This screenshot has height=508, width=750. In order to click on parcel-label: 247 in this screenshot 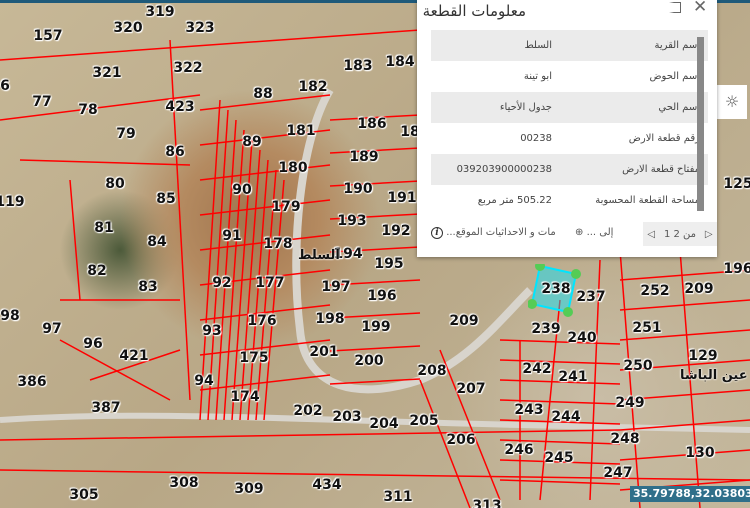, I will do `click(617, 473)`.